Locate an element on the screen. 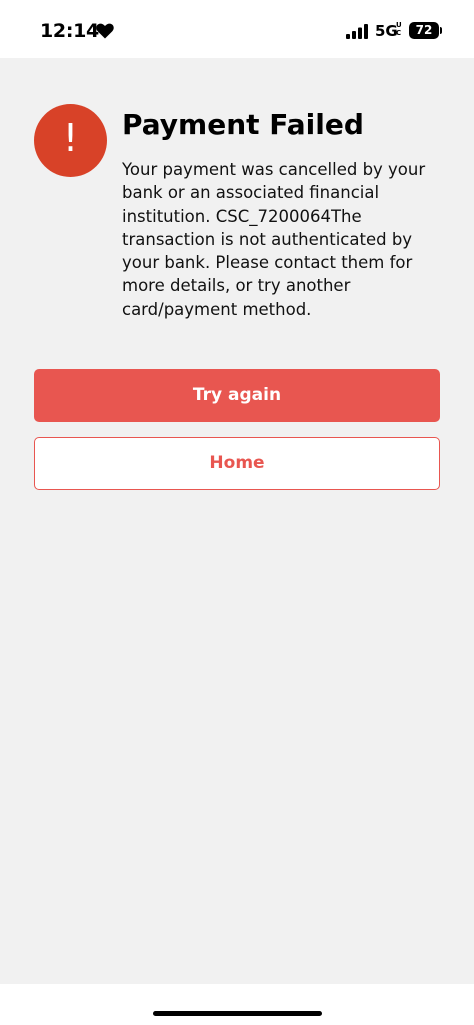 The height and width of the screenshot is (1025, 474). try-again-button: Try again is located at coordinates (237, 395).